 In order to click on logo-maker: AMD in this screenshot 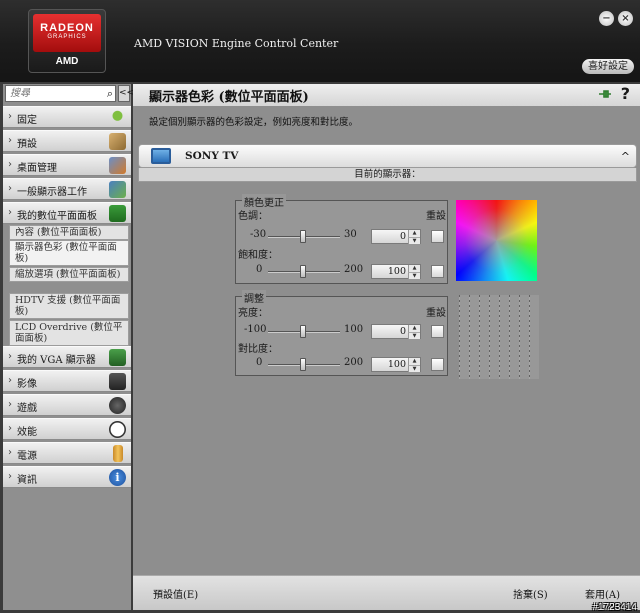, I will do `click(67, 61)`.